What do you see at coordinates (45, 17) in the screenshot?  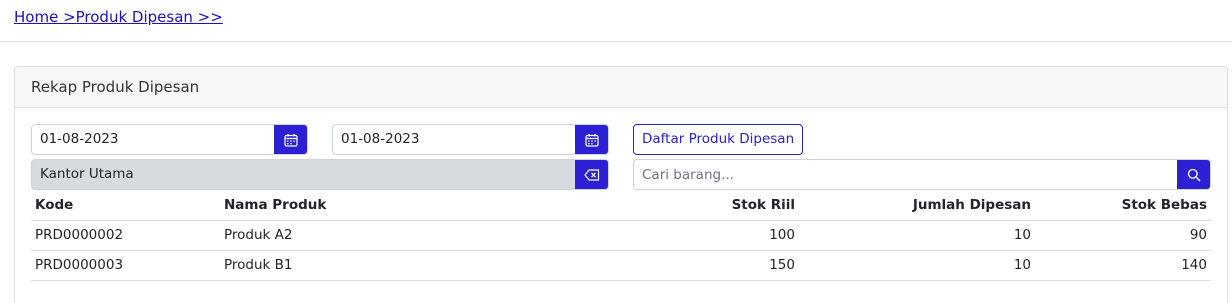 I see `breadcrumb-home-link: Home >` at bounding box center [45, 17].